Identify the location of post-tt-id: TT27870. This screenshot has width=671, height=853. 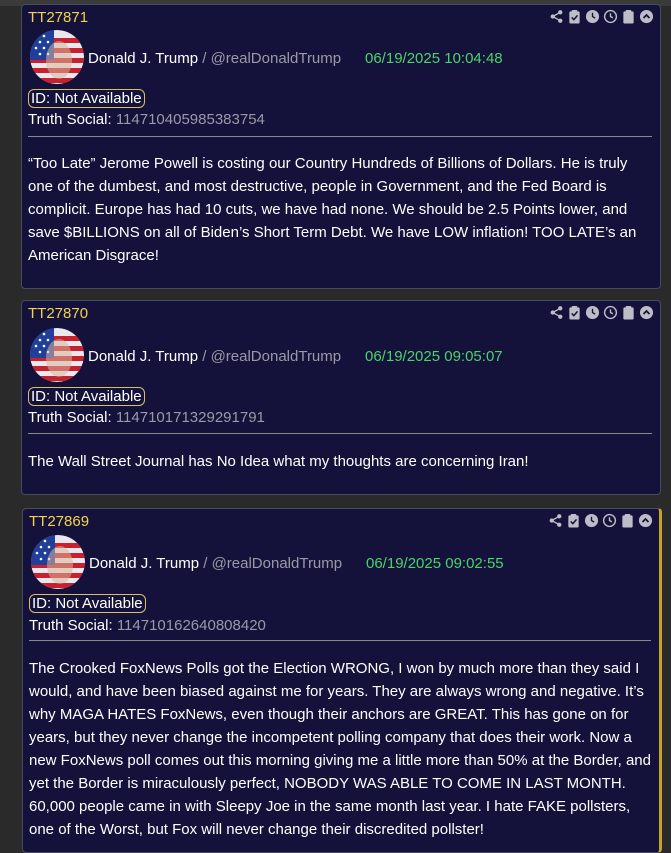
(58, 313).